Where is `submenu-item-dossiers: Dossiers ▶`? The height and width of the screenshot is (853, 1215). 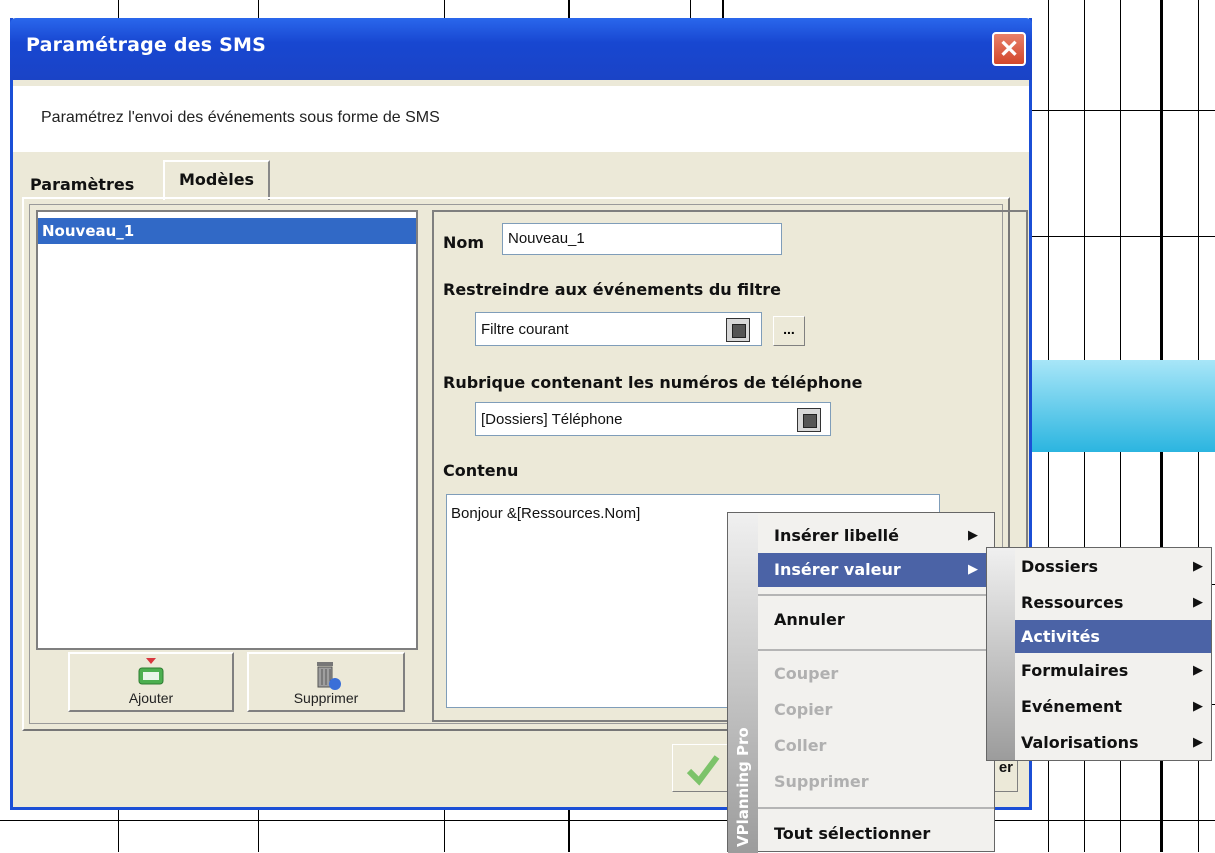
submenu-item-dossiers: Dossiers ▶ is located at coordinates (1113, 566).